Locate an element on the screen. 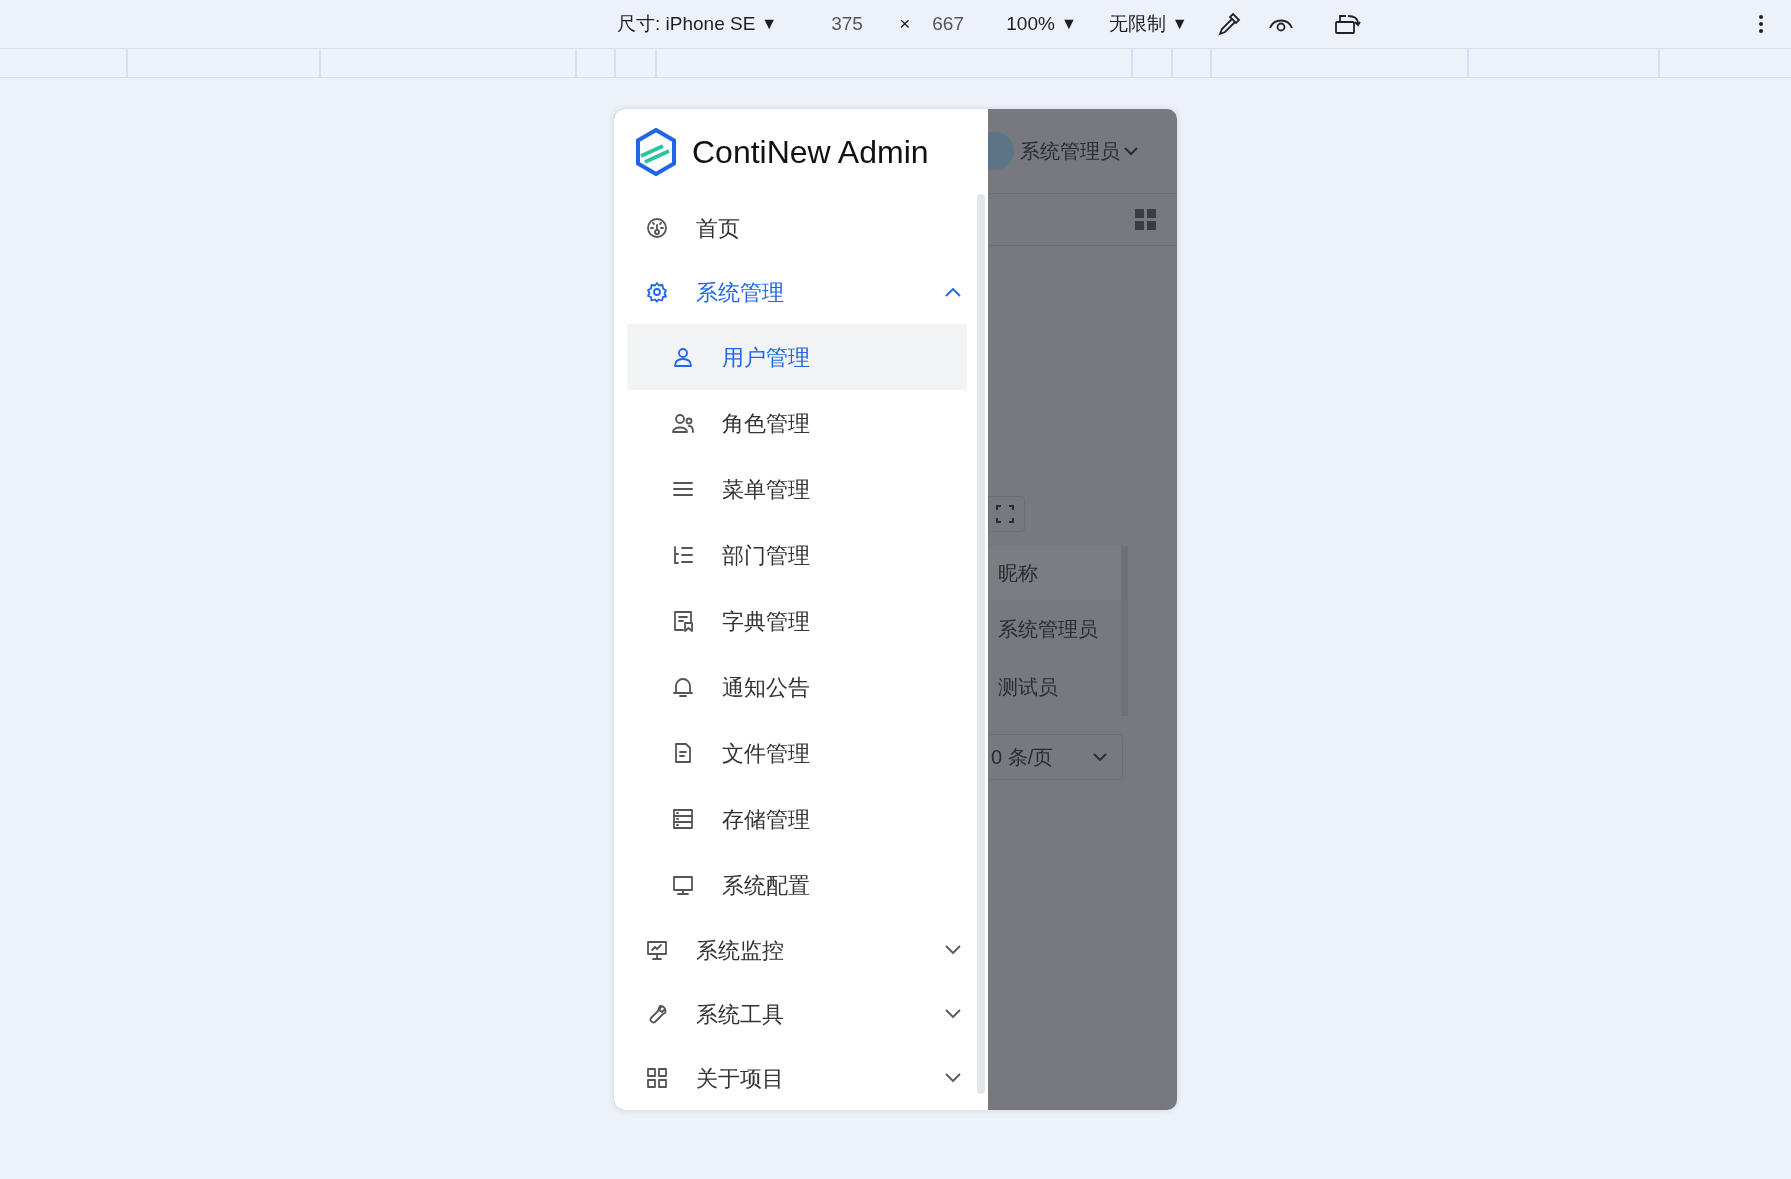 The height and width of the screenshot is (1179, 1791). user-icon is located at coordinates (683, 357).